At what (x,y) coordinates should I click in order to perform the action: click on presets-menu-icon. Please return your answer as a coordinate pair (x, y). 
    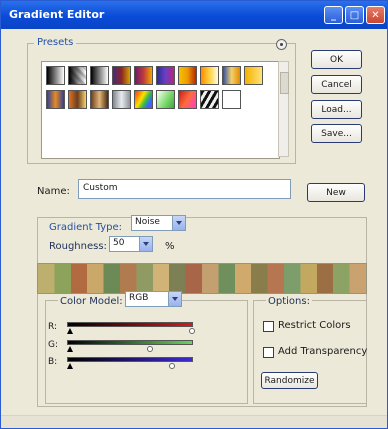
    Looking at the image, I should click on (281, 44).